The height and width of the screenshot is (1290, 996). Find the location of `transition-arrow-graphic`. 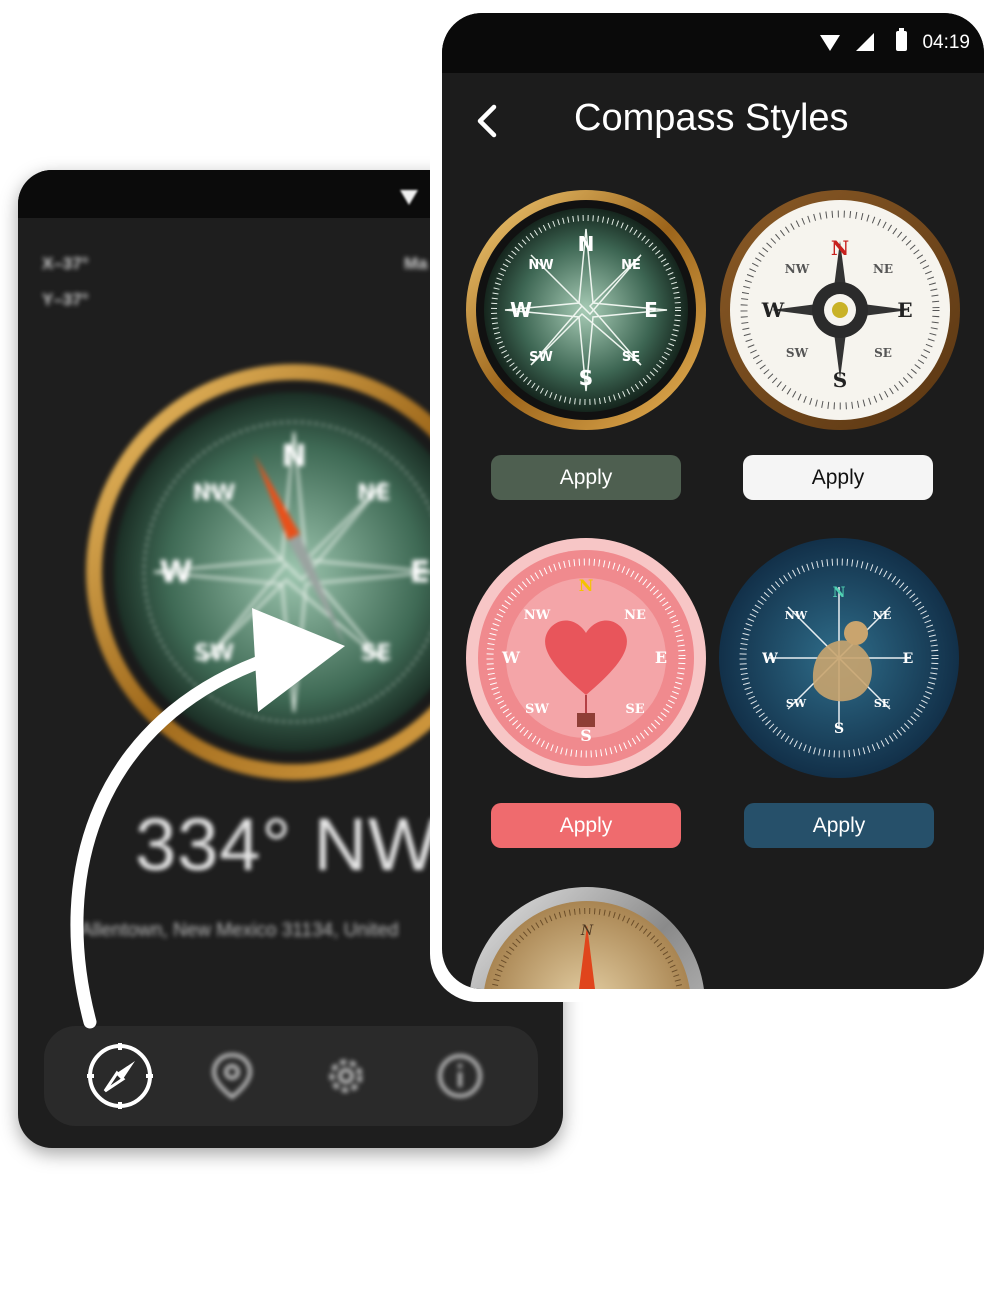

transition-arrow-graphic is located at coordinates (207, 818).